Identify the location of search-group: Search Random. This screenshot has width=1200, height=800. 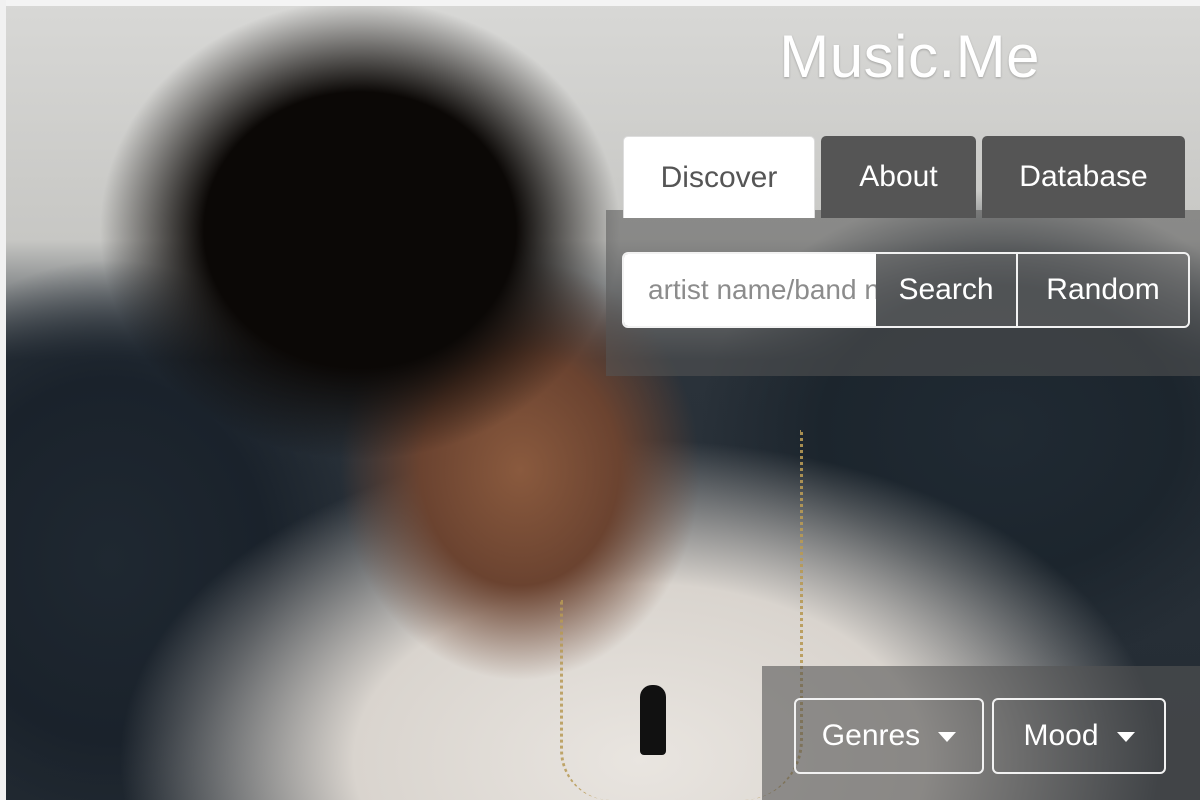
(906, 290).